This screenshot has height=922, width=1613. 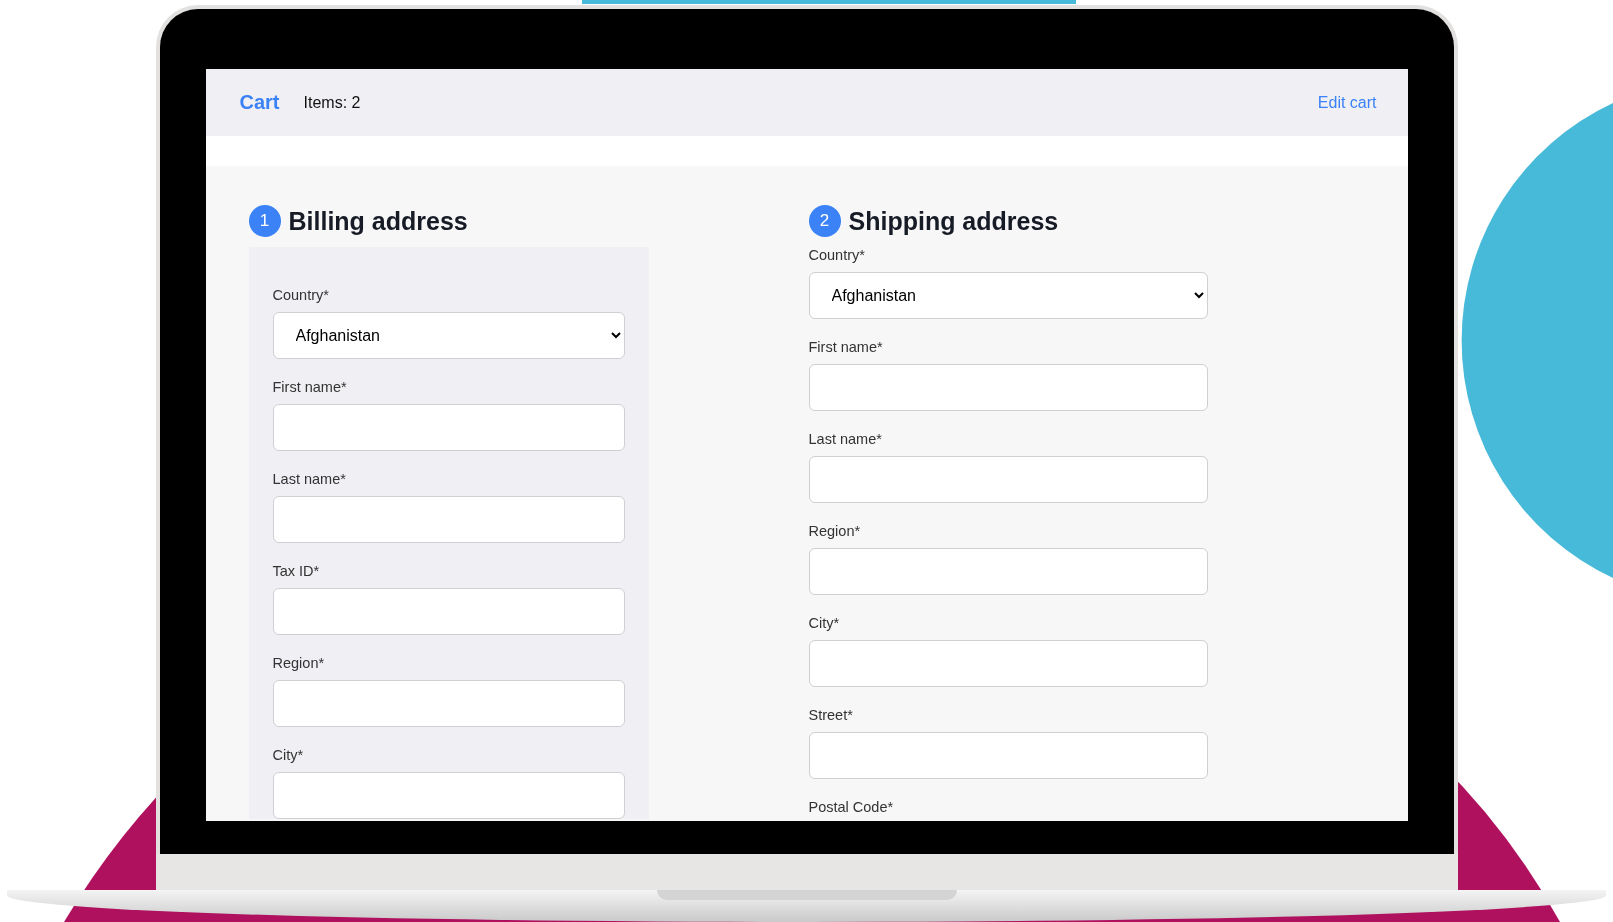 I want to click on field-label: Street*, so click(x=831, y=716).